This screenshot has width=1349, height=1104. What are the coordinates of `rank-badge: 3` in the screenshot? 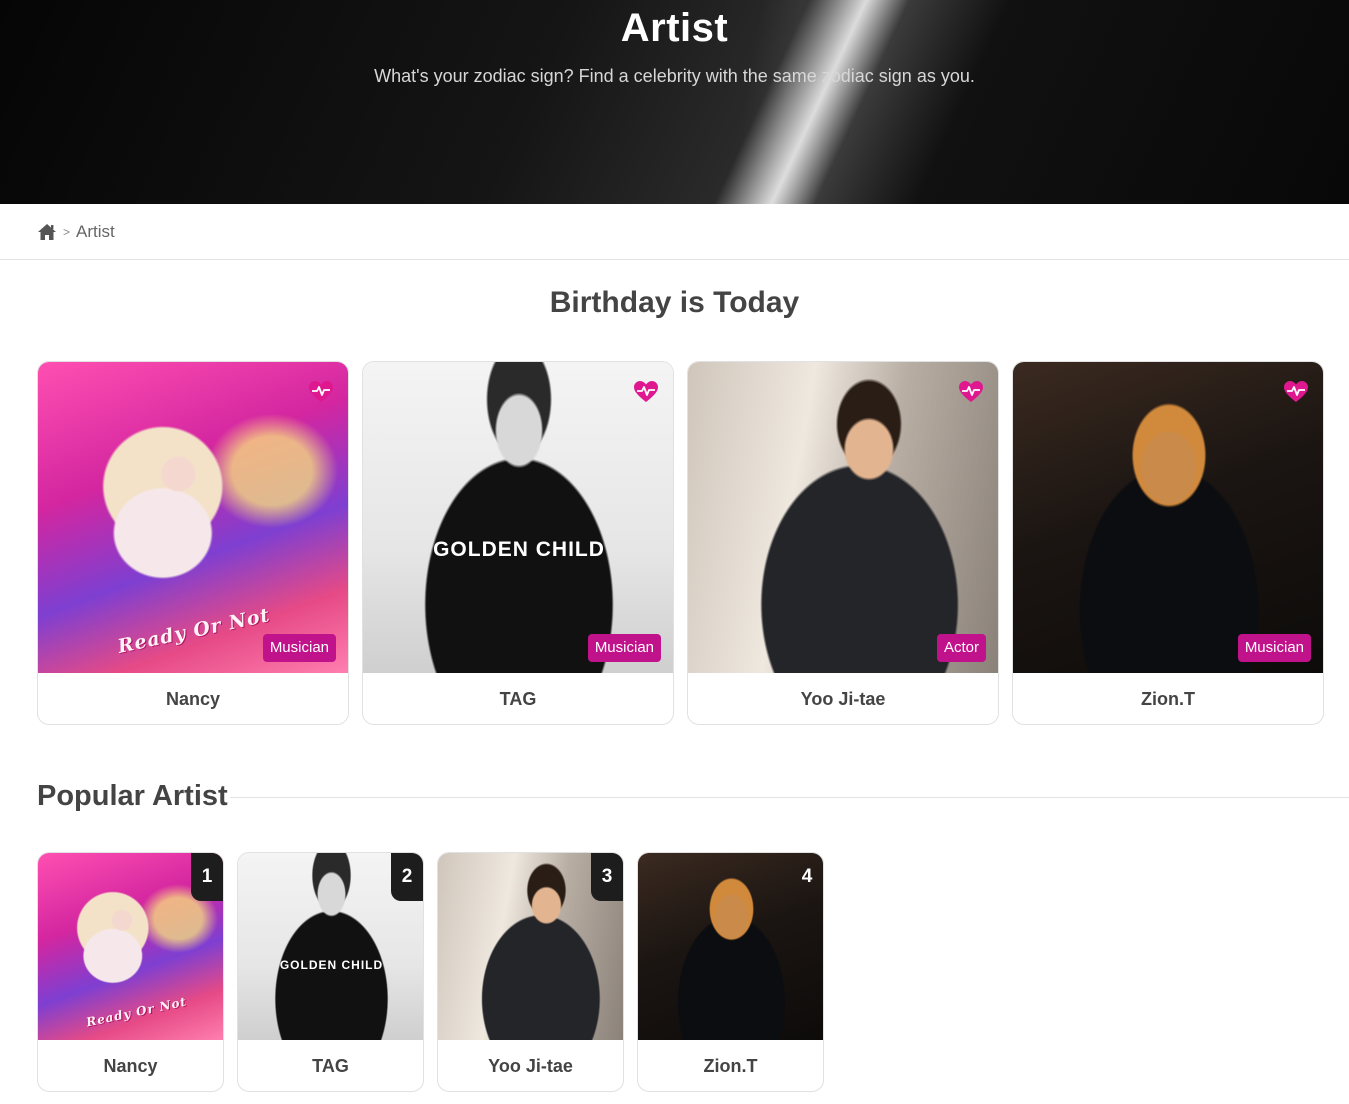 It's located at (607, 877).